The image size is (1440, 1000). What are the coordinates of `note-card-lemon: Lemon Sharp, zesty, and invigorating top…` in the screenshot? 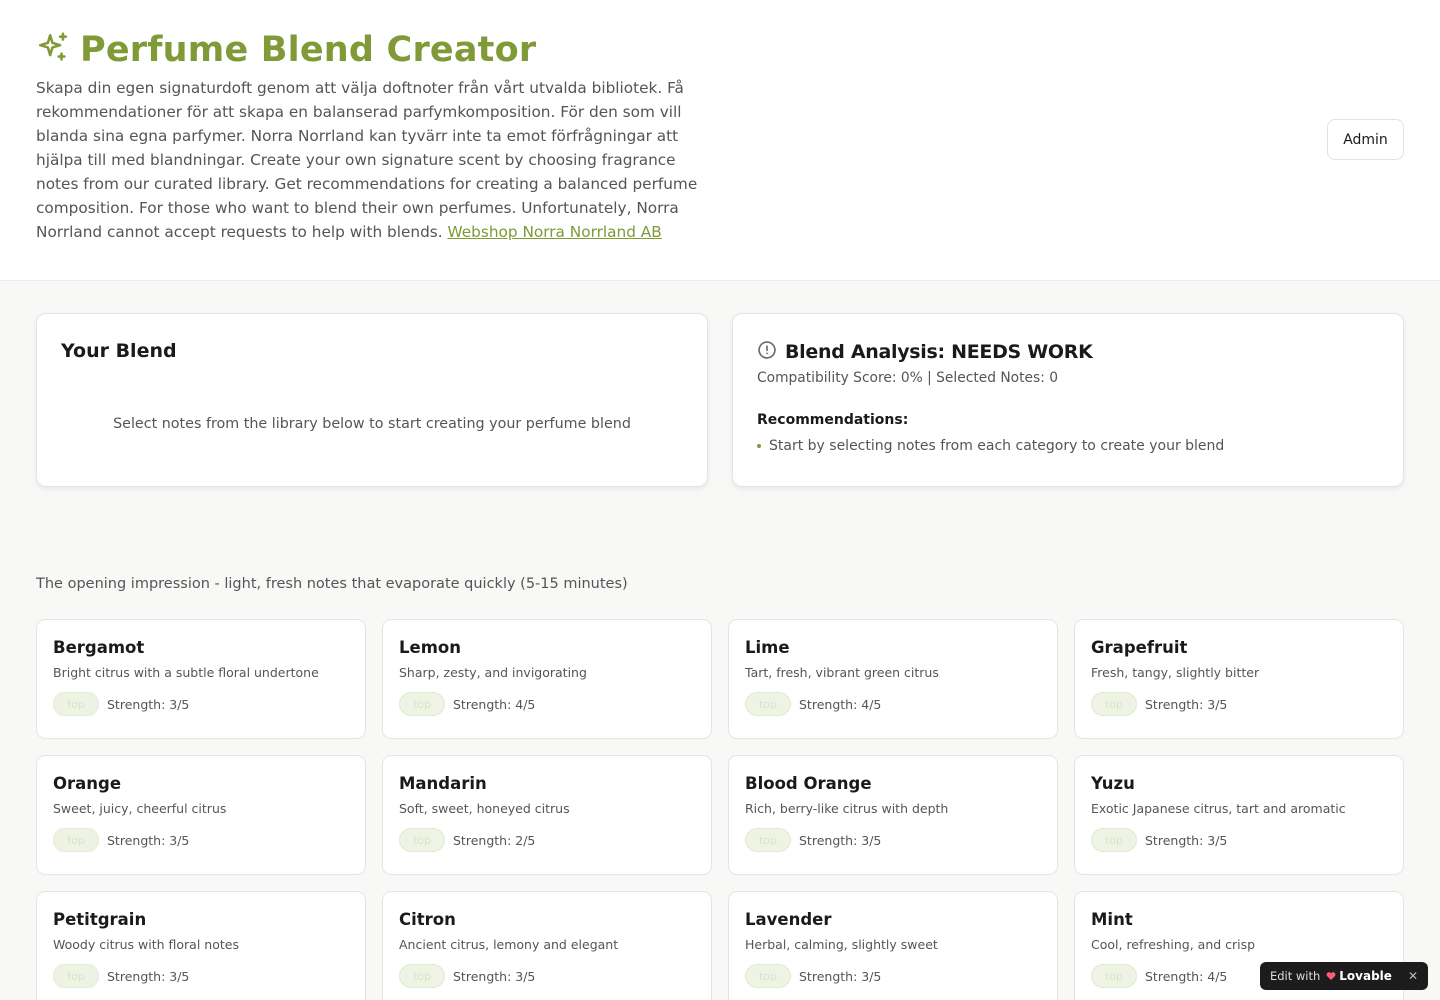 It's located at (547, 679).